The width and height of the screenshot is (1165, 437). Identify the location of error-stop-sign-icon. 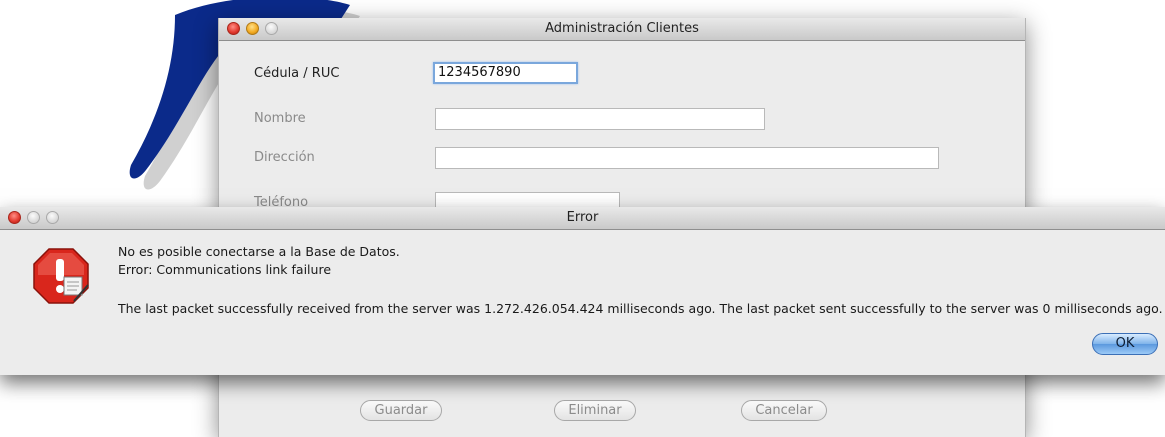
(61, 276).